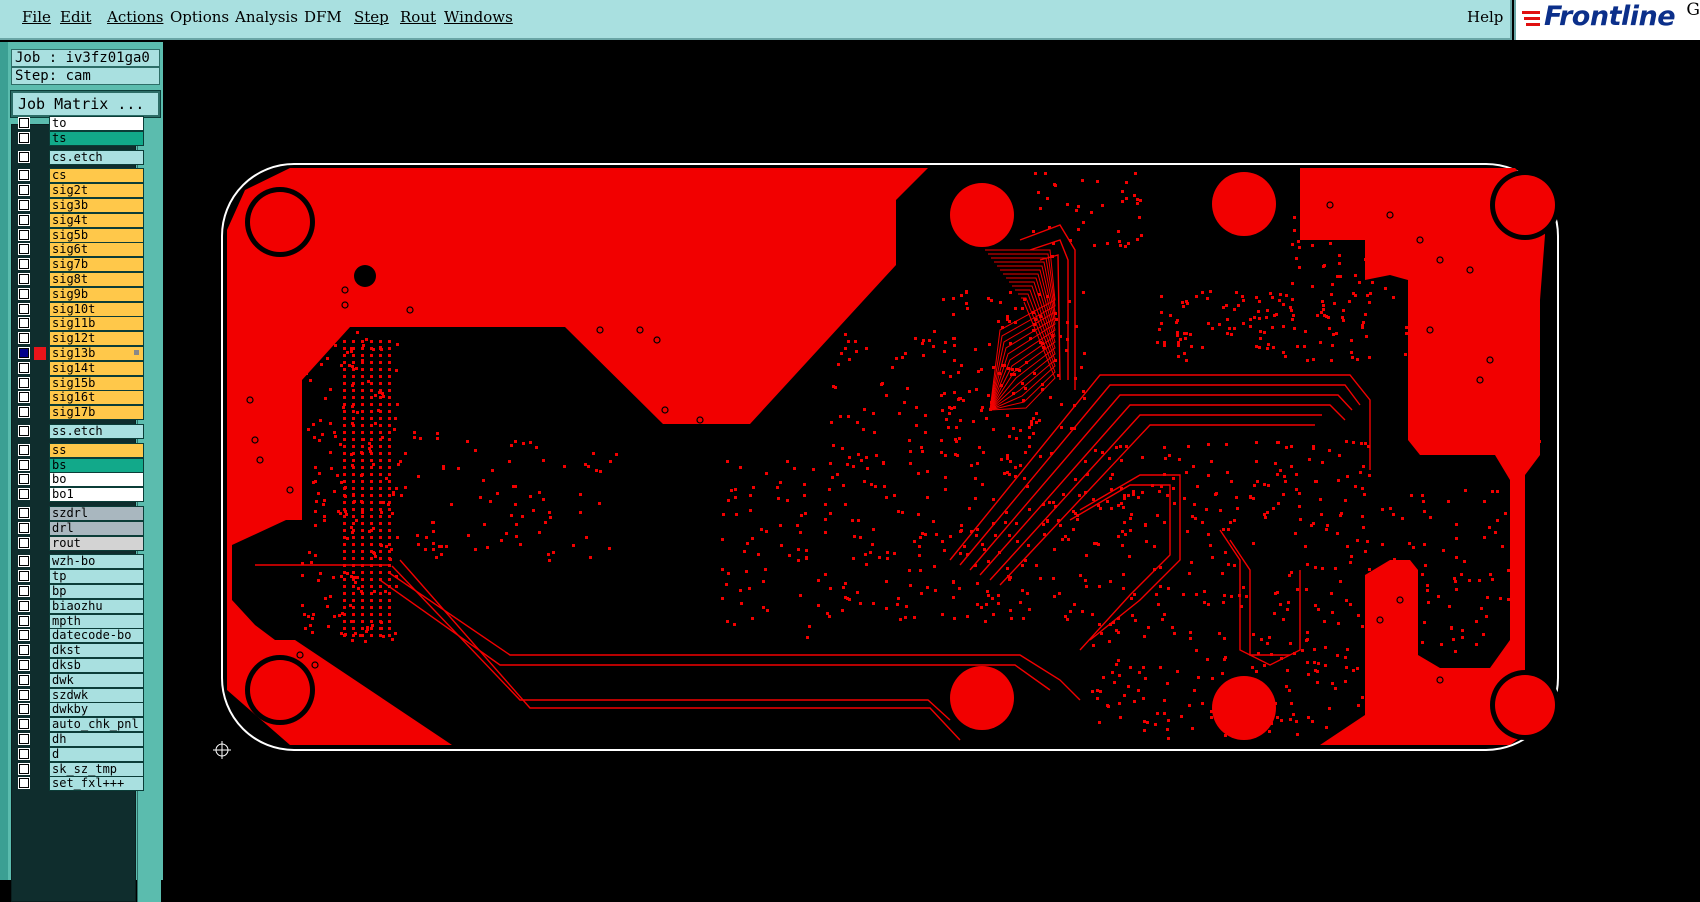 Image resolution: width=1700 pixels, height=902 pixels. I want to click on layer-row-sig6t: sig6t, so click(79, 250).